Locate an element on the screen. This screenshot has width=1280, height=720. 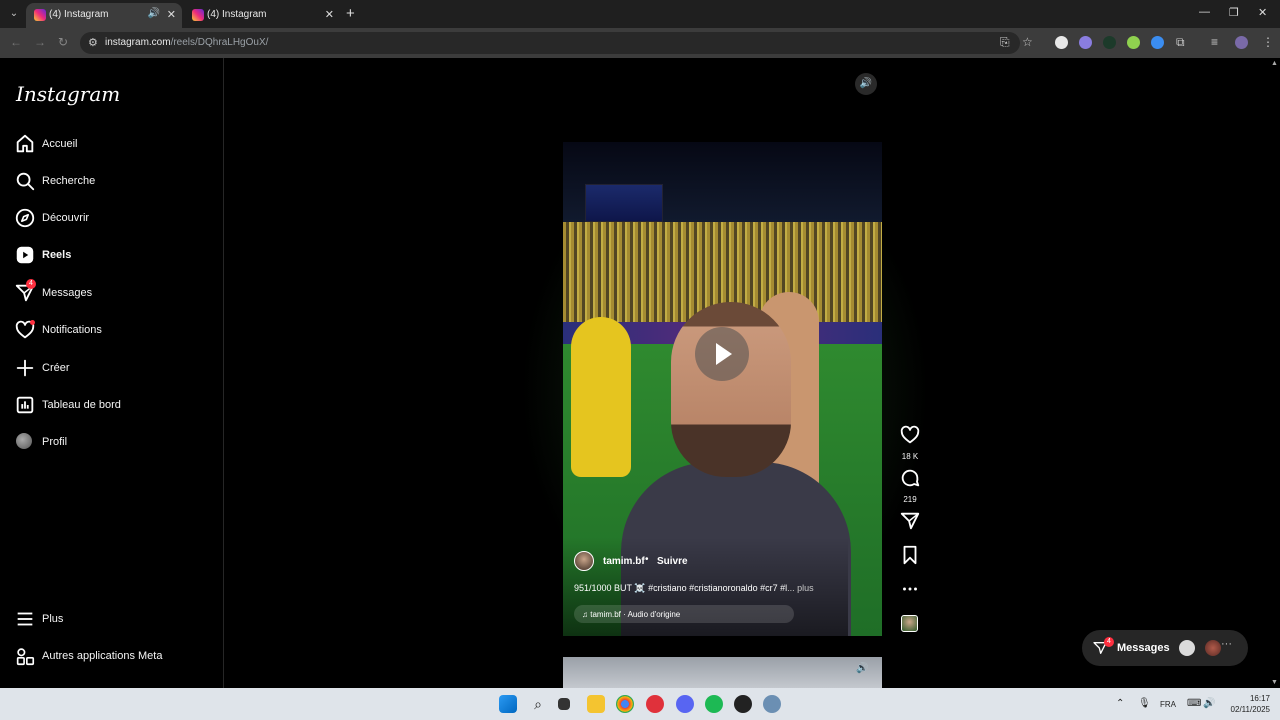
scoreboard is located at coordinates (624, 203).